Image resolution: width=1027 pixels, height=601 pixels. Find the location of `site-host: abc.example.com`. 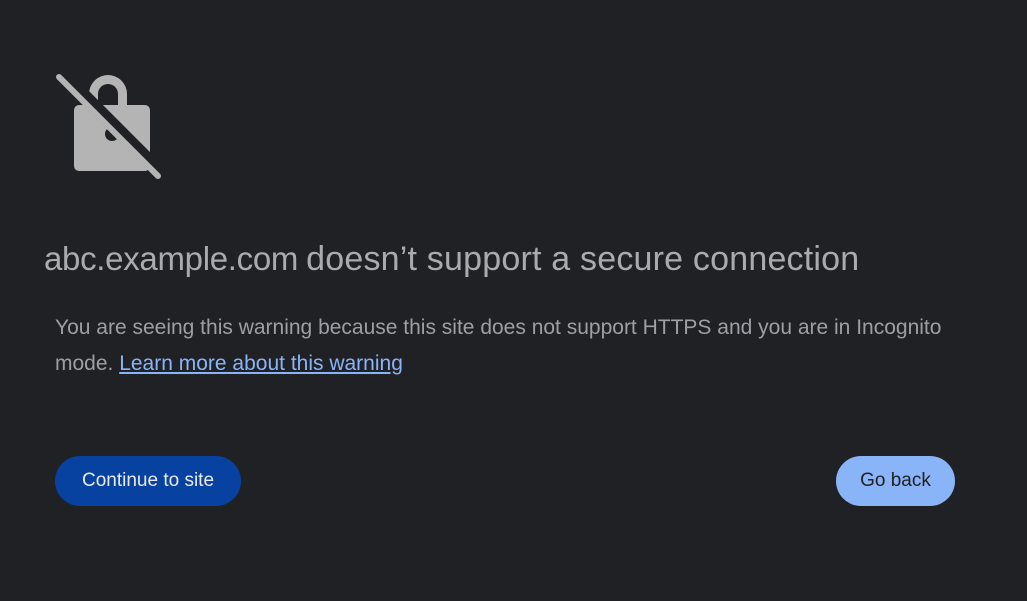

site-host: abc.example.com is located at coordinates (171, 258).